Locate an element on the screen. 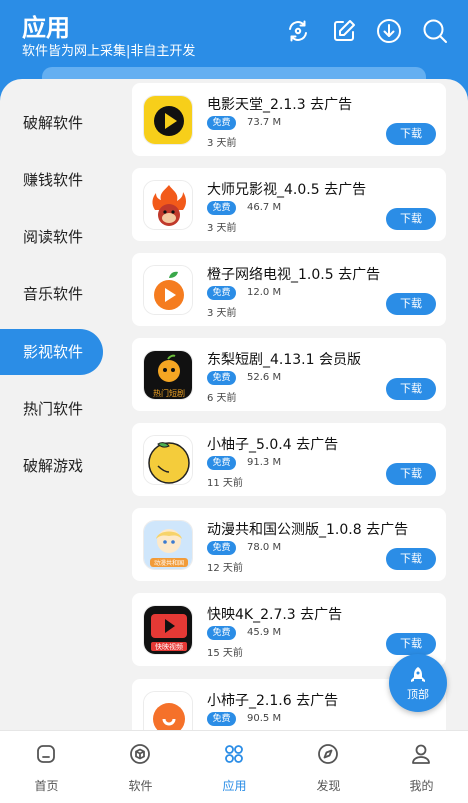  app-card: 橙子网络电视_1.0.5 去广告 免费 12.0 M 3 天前 下载 is located at coordinates (289, 289).